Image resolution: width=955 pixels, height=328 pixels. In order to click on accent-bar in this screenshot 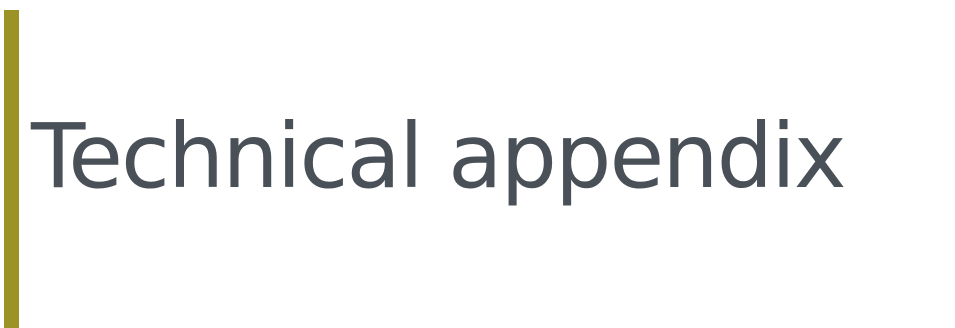, I will do `click(11, 169)`.